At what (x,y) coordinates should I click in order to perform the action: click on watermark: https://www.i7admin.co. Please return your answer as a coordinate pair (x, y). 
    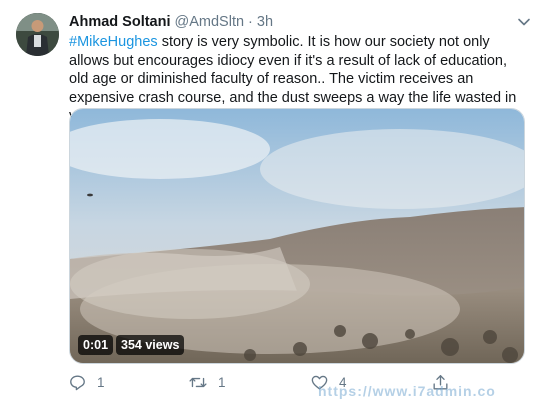
    Looking at the image, I should click on (407, 391).